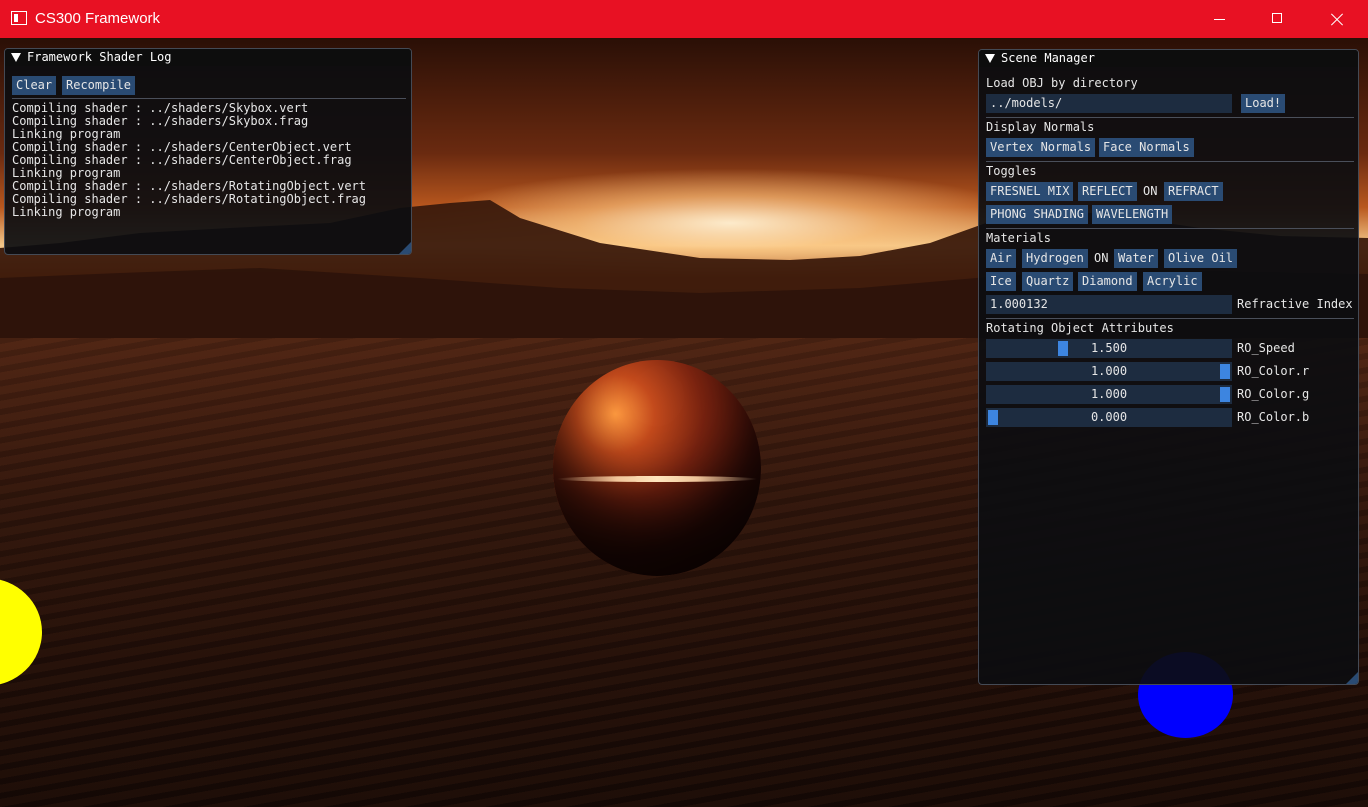  I want to click on clear-button: Clear, so click(34, 85).